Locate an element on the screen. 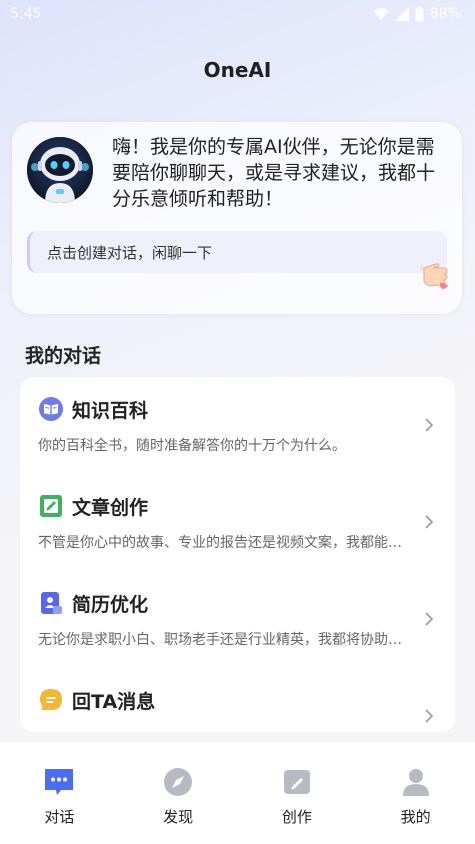  status-bar: 5:45 88% is located at coordinates (237, 14).